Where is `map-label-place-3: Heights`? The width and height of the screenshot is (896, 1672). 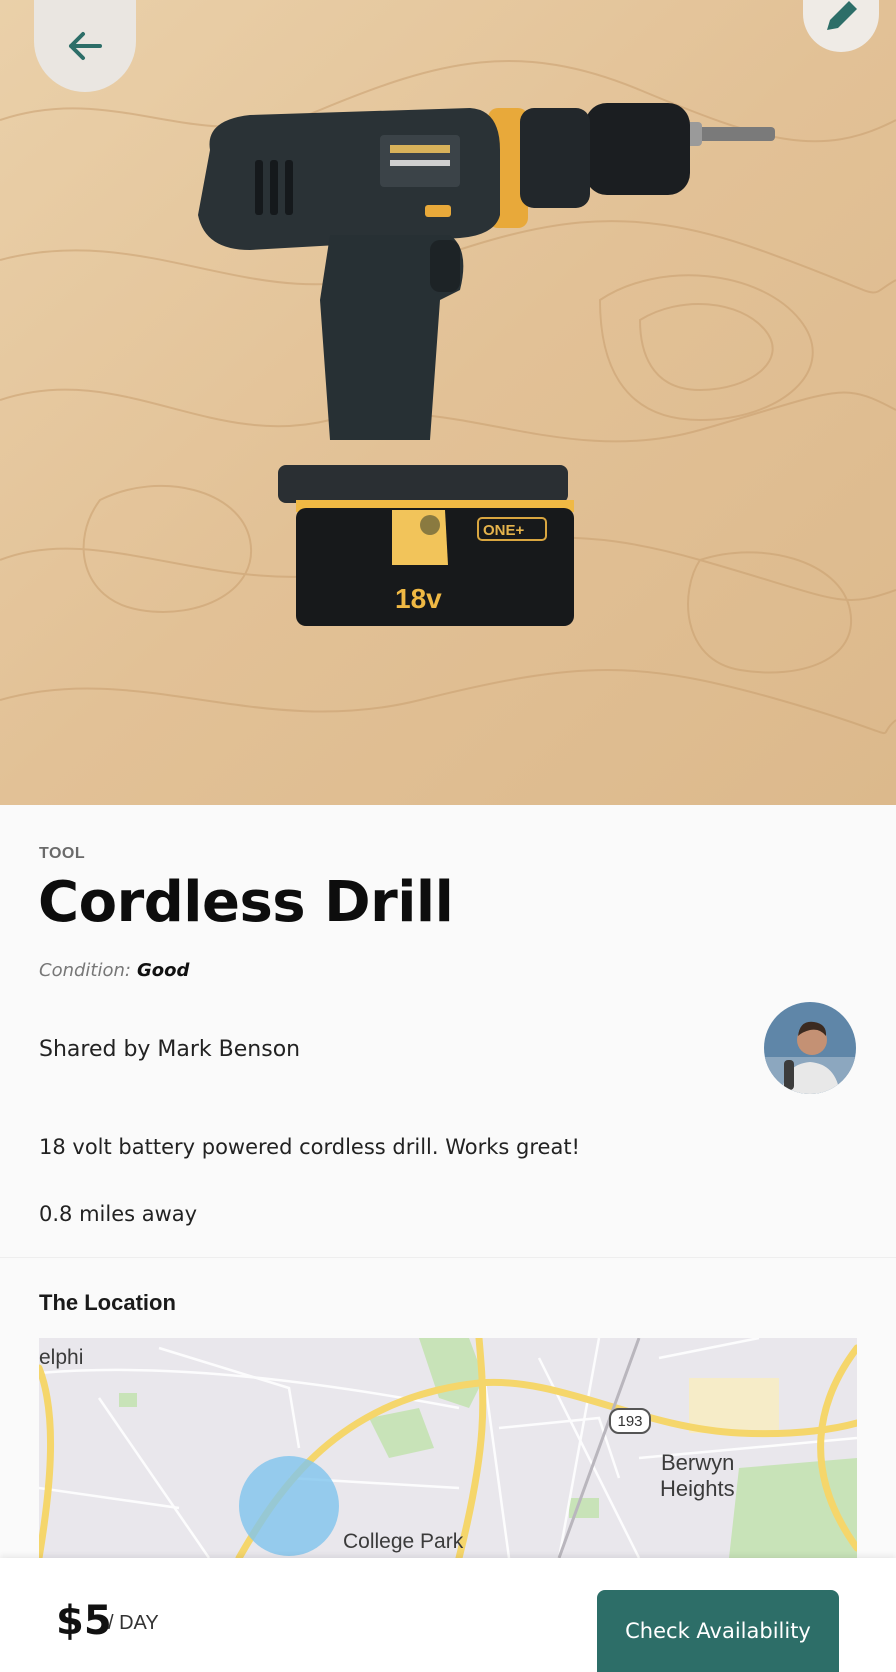 map-label-place-3: Heights is located at coordinates (697, 1488).